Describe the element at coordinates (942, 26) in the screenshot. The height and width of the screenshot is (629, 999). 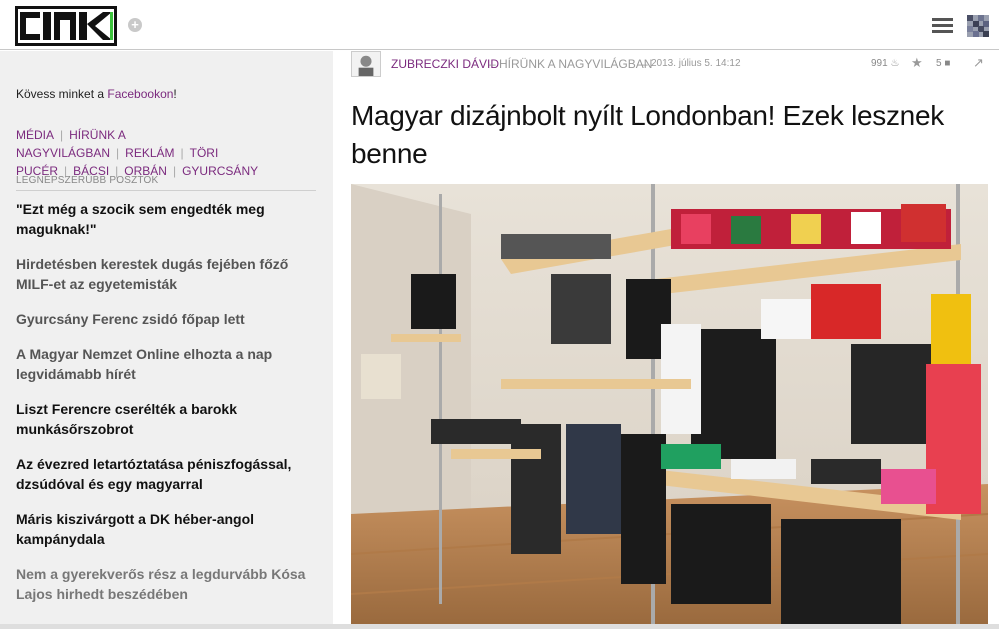
I see `hamburger-menu-icon` at that location.